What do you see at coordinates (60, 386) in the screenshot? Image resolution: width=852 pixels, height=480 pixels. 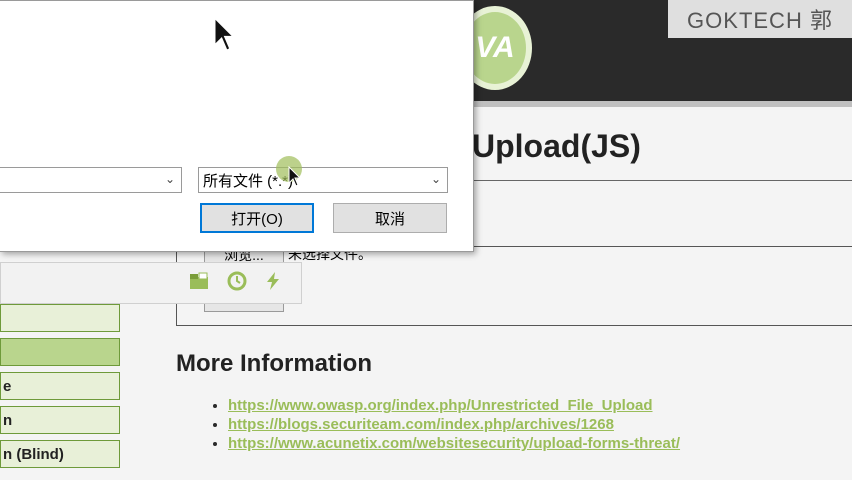 I see `sidebar-item: e` at bounding box center [60, 386].